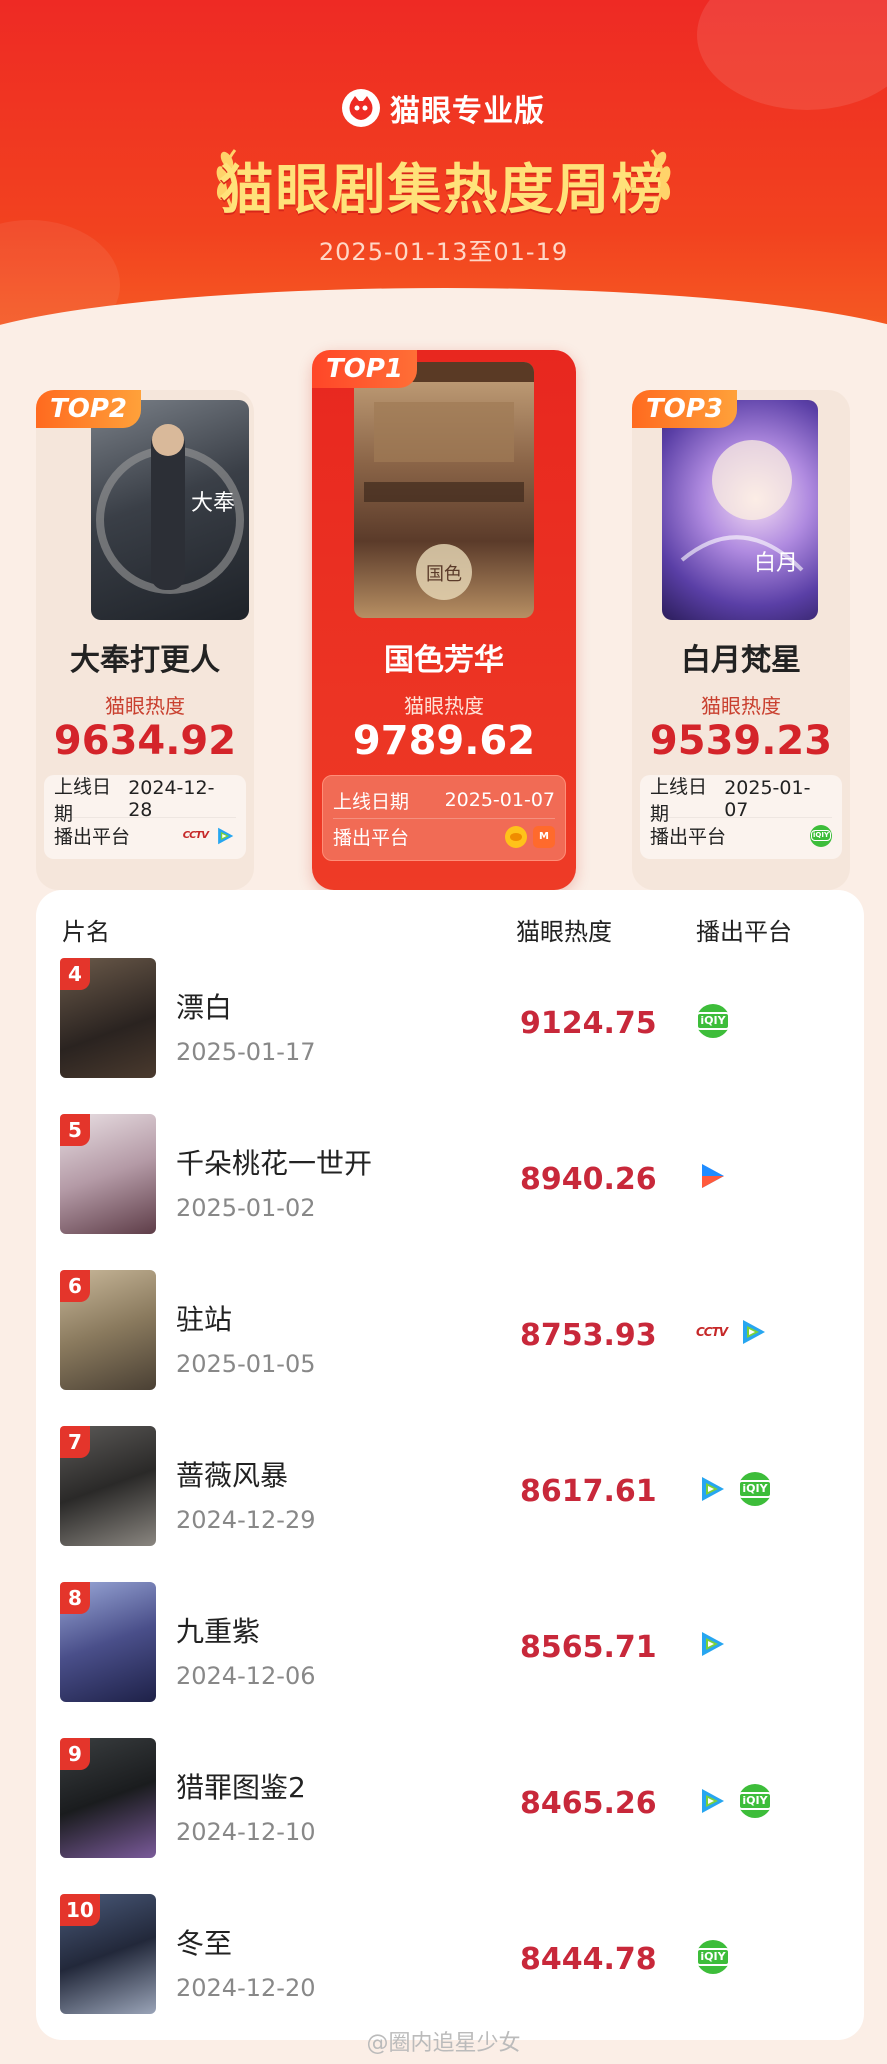 The width and height of the screenshot is (887, 2064). Describe the element at coordinates (450, 1644) in the screenshot. I see `list-item: 8 九重紫 2024-12-06 8565.71` at that location.